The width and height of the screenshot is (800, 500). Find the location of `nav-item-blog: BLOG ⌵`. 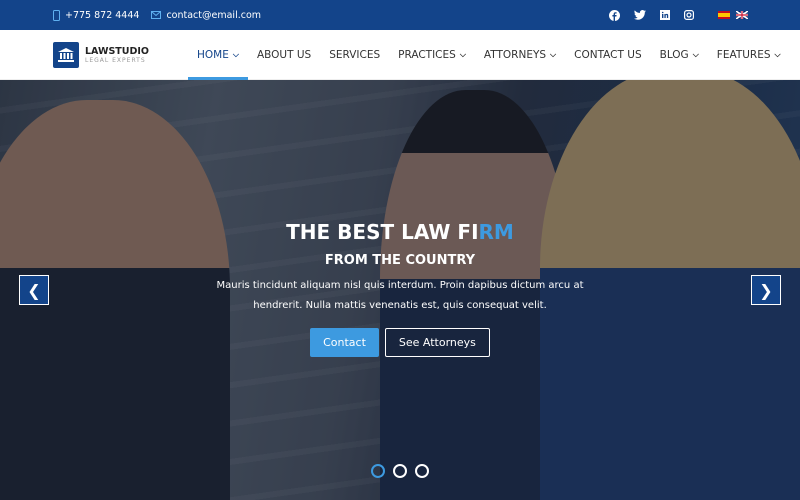

nav-item-blog: BLOG ⌵ is located at coordinates (679, 55).